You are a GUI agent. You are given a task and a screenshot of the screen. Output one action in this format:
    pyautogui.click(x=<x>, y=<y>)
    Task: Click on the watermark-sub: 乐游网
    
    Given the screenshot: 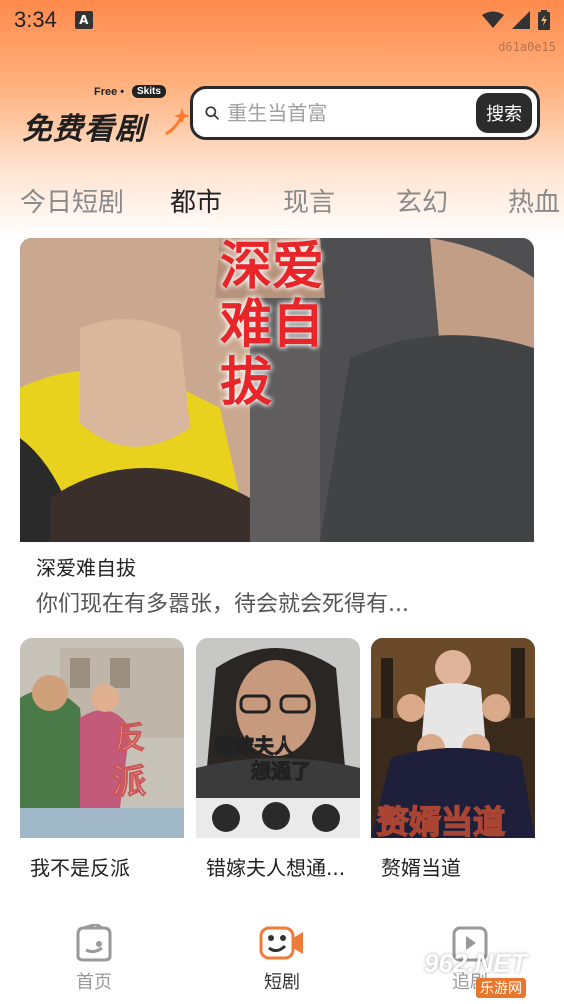 What is the action you would take?
    pyautogui.click(x=501, y=988)
    